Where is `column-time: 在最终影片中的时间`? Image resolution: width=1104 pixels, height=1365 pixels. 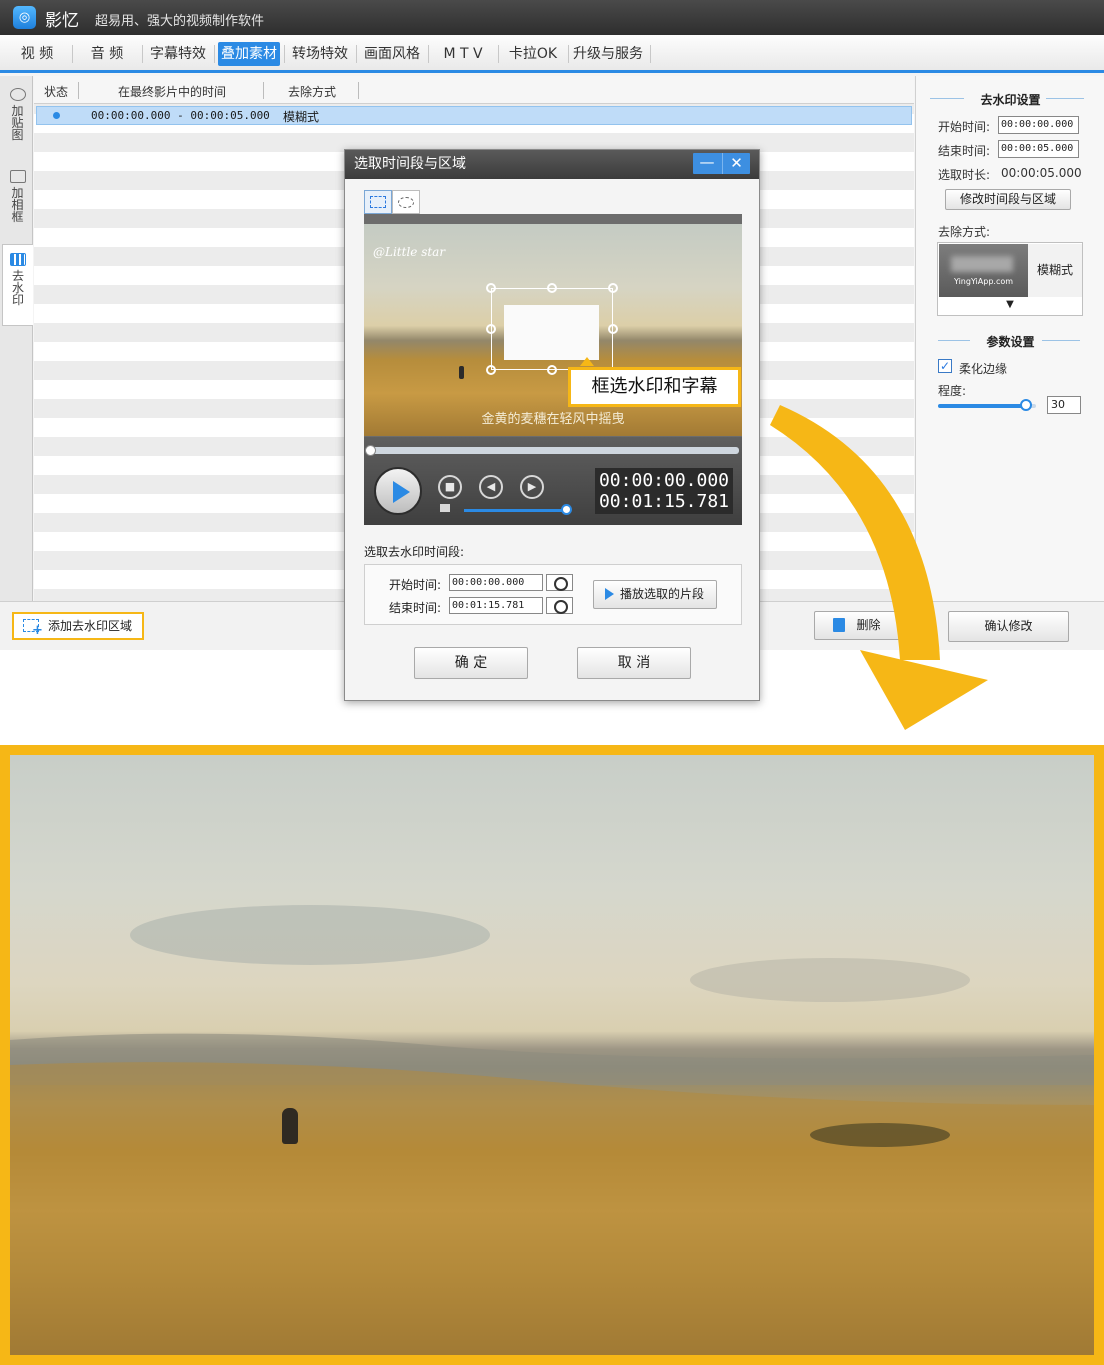 column-time: 在最终影片中的时间 is located at coordinates (172, 91).